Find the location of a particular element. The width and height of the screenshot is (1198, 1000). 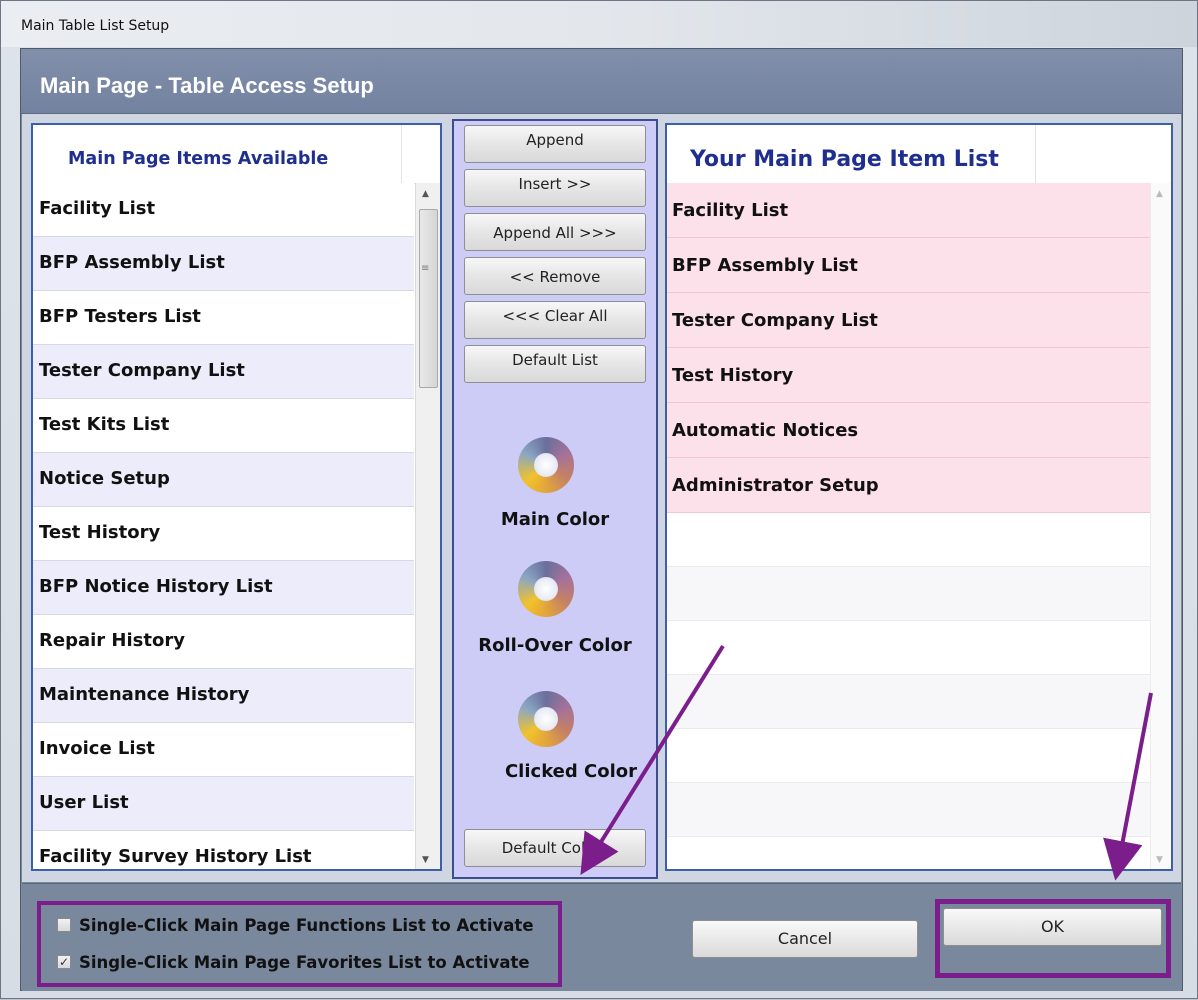

available-item-label: BFP Notice History List is located at coordinates (156, 586).